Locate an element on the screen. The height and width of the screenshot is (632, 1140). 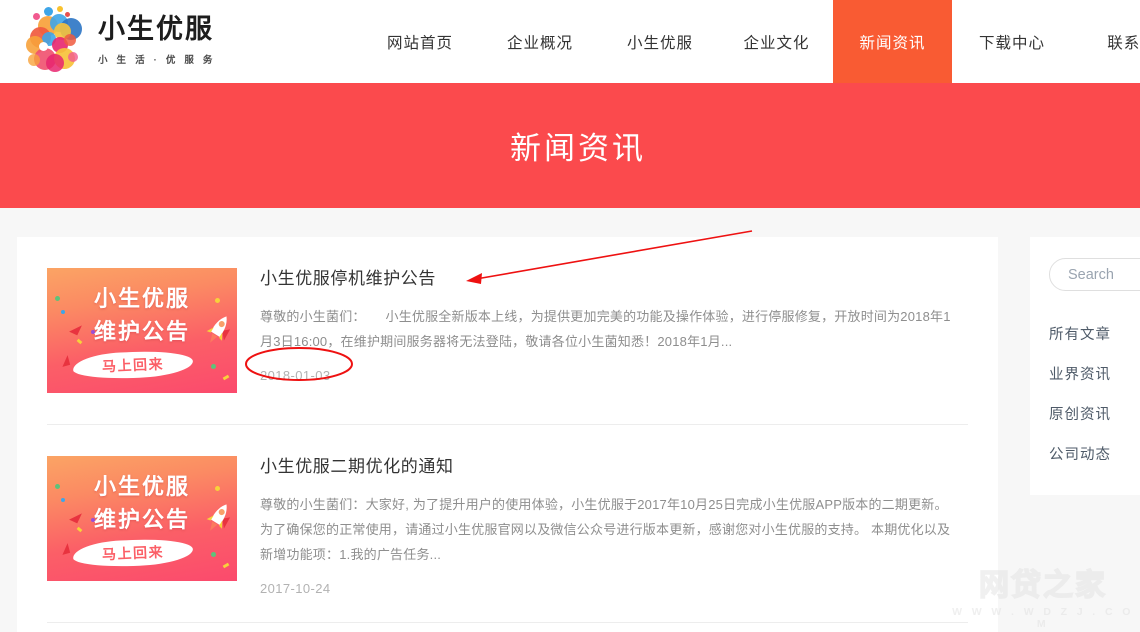
nav-label: 小生优服 is located at coordinates (659, 43).